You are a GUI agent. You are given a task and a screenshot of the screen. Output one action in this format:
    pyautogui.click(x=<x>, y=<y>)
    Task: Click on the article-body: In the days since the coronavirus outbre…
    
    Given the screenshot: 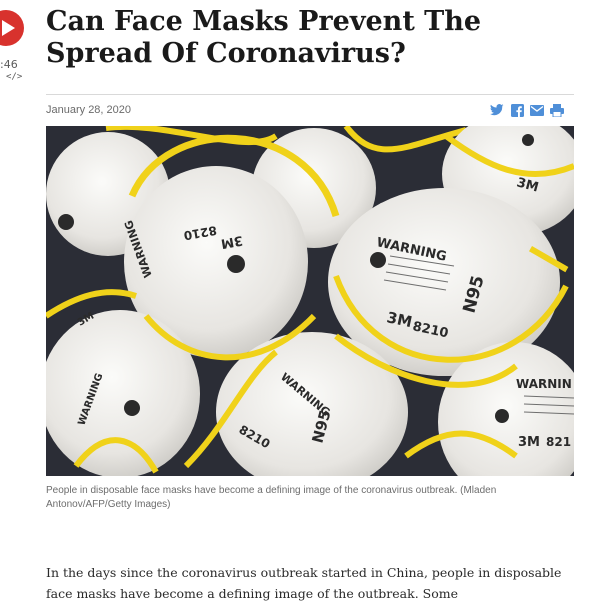 What is the action you would take?
    pyautogui.click(x=304, y=583)
    